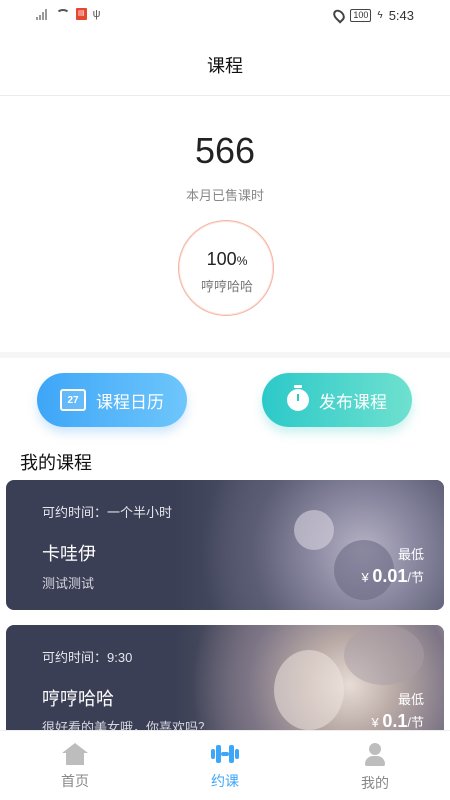 The height and width of the screenshot is (800, 450). Describe the element at coordinates (75, 754) in the screenshot. I see `home-icon` at that location.